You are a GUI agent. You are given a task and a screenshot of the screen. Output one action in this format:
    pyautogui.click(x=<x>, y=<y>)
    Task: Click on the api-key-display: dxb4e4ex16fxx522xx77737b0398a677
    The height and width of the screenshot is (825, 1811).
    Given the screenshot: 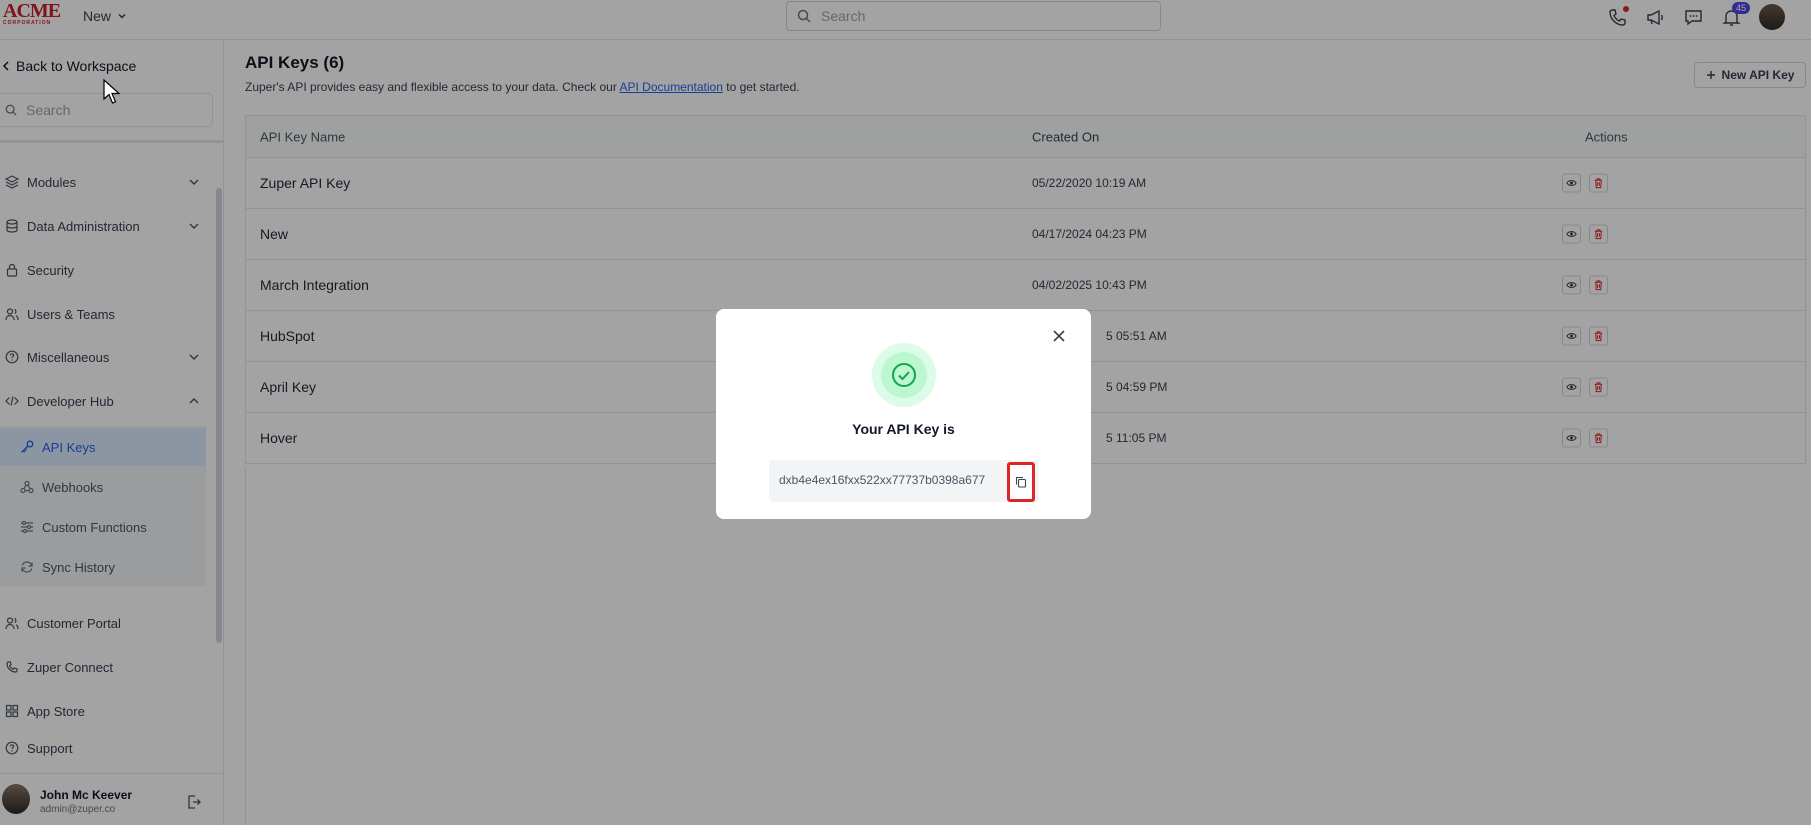 What is the action you would take?
    pyautogui.click(x=904, y=481)
    